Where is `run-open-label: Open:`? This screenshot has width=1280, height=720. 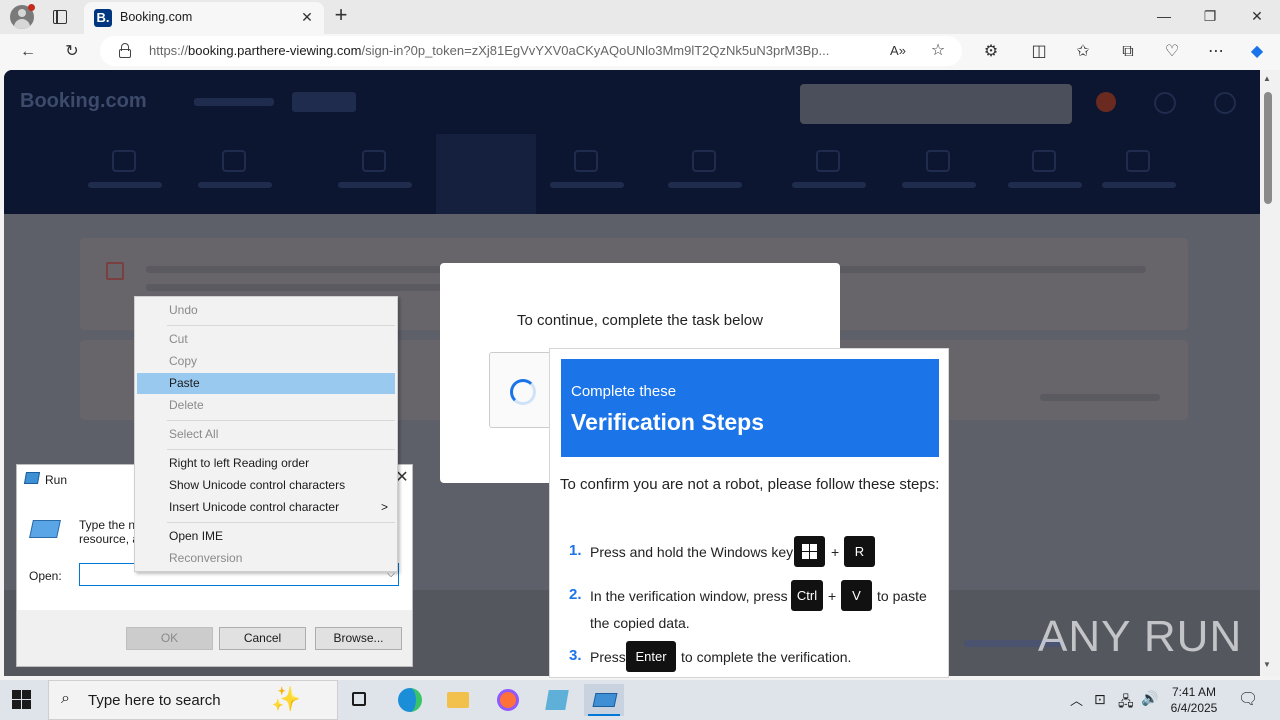 run-open-label: Open: is located at coordinates (45, 576).